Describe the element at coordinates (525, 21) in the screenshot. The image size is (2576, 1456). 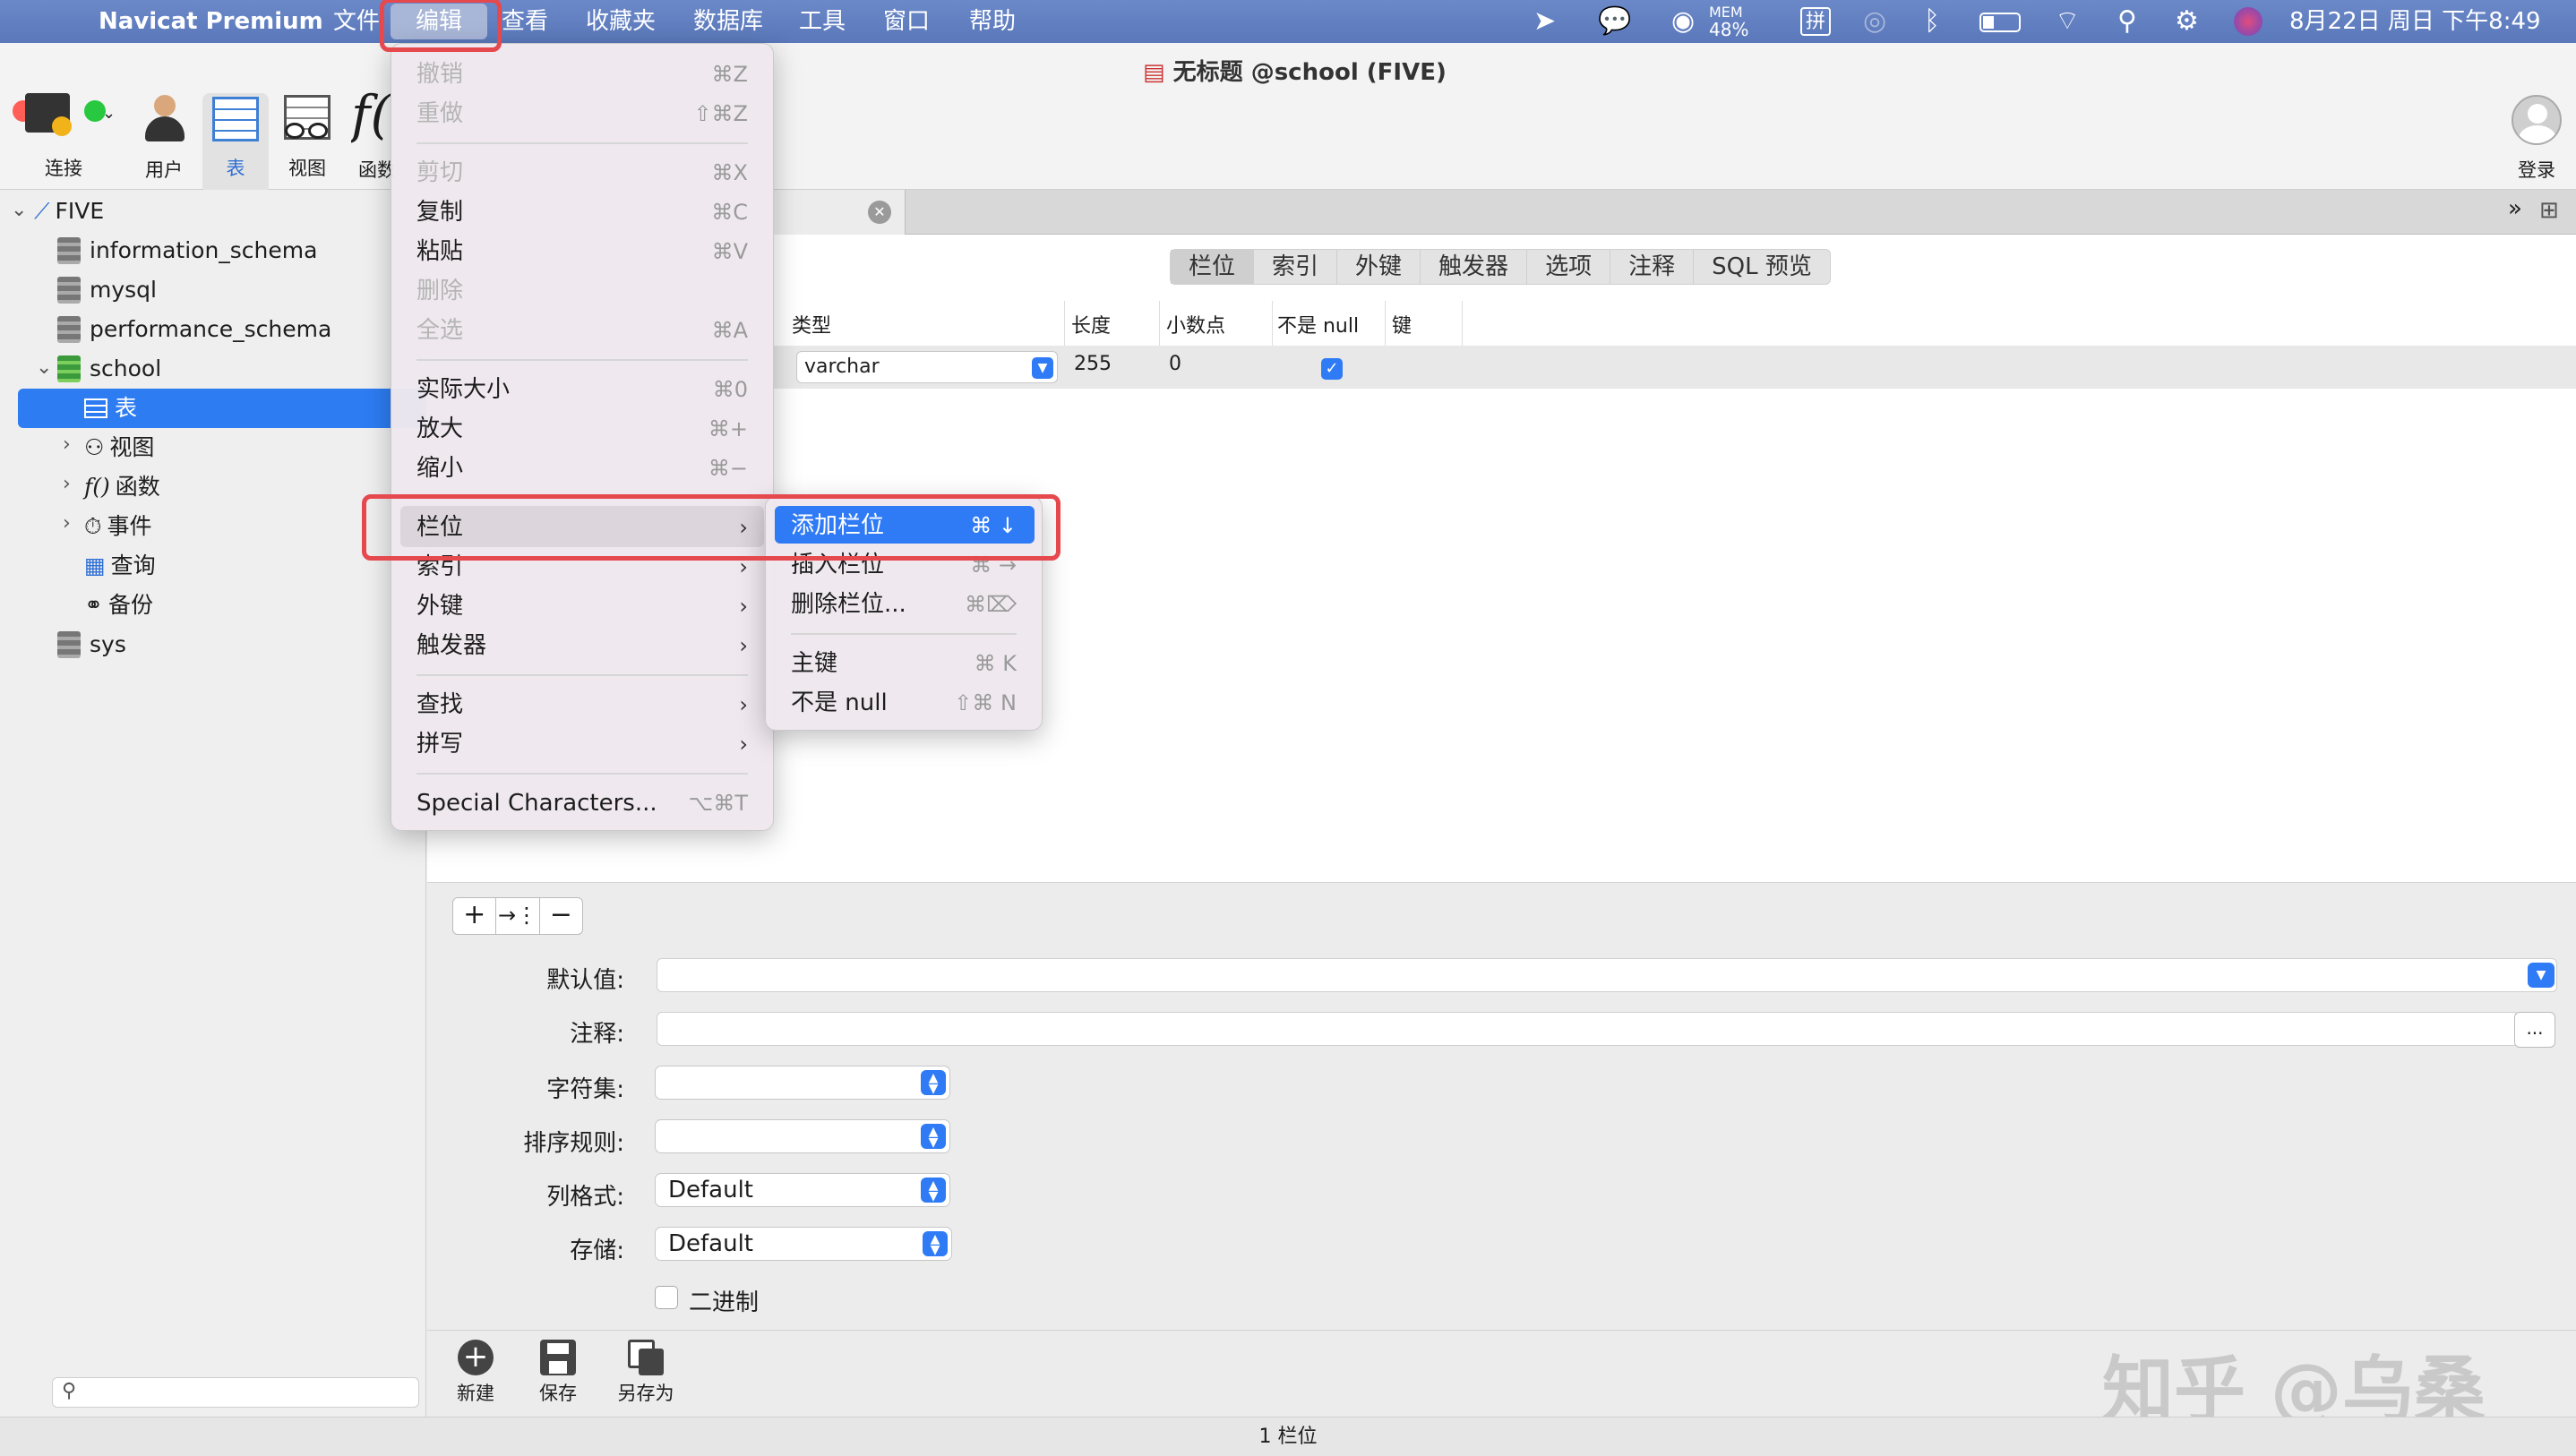
I see `menu-view: 查看` at that location.